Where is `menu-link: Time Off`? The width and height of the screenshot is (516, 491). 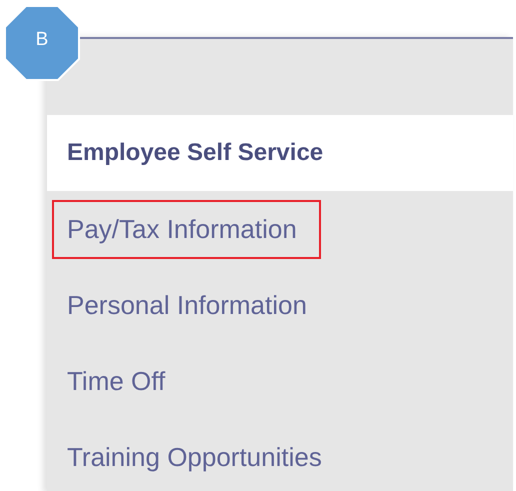
menu-link: Time Off is located at coordinates (121, 381).